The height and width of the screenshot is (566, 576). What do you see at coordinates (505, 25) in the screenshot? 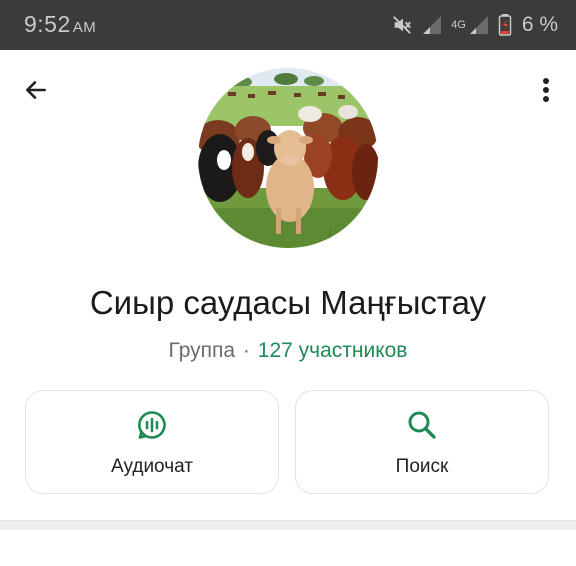
I see `battery-icon` at bounding box center [505, 25].